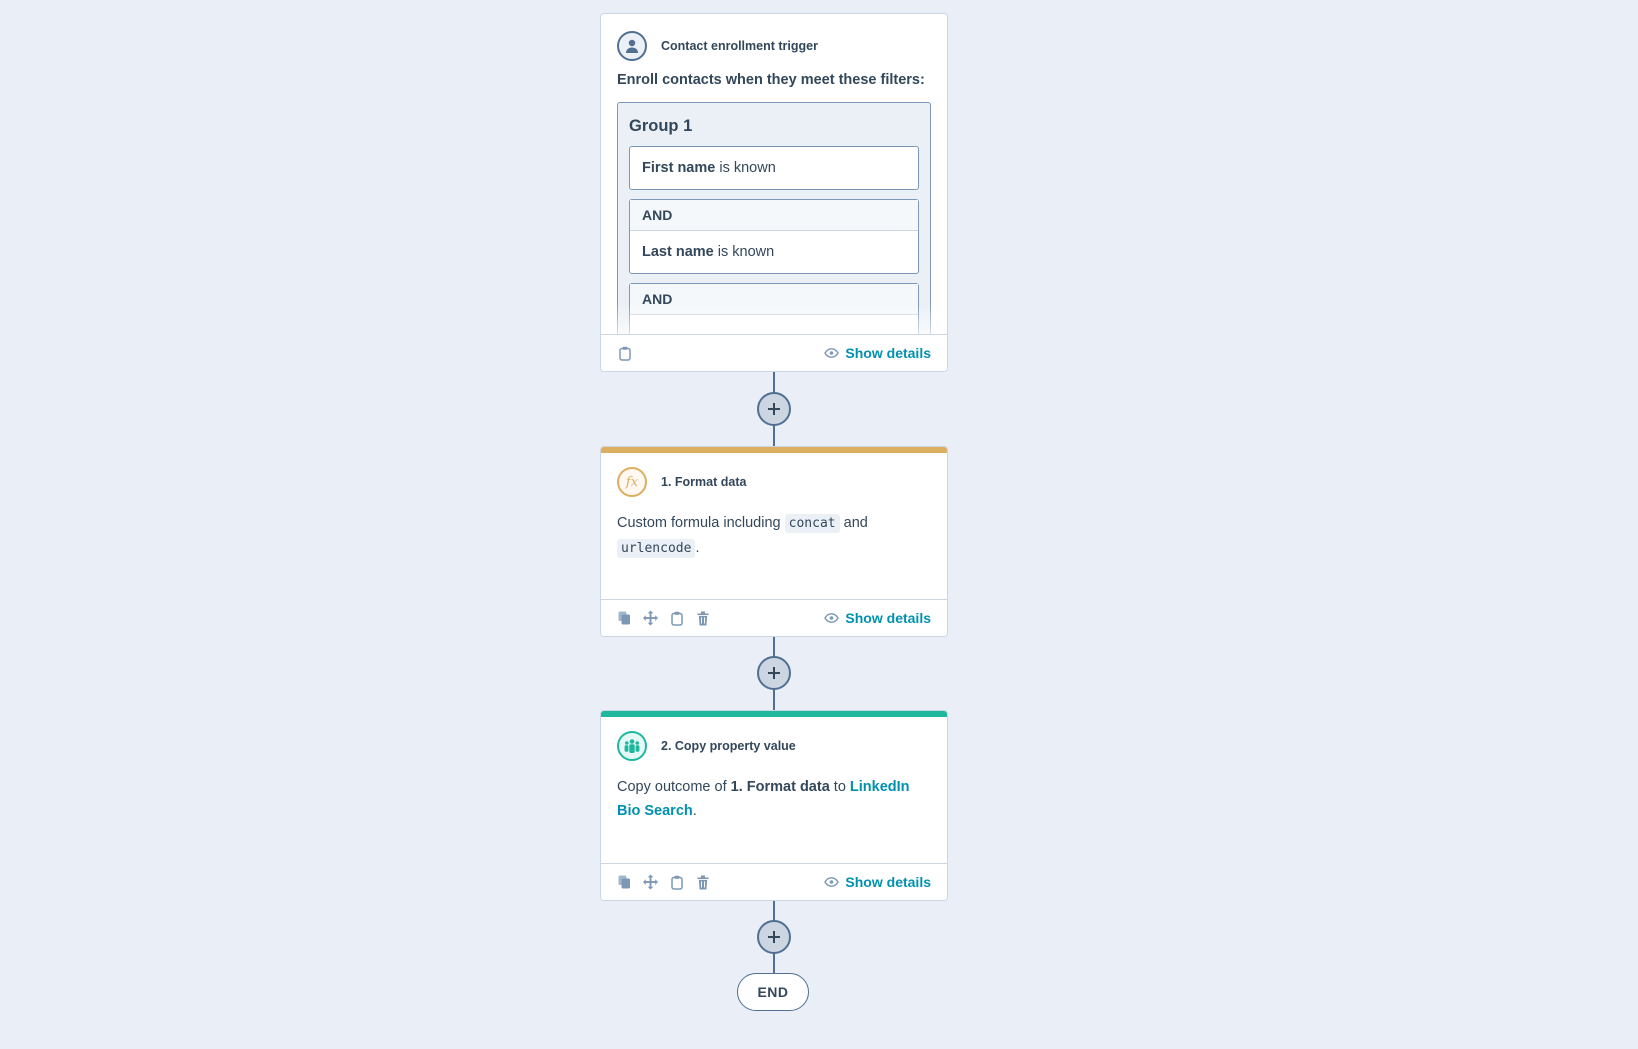 This screenshot has width=1638, height=1049. I want to click on filter-property: First name, so click(679, 168).